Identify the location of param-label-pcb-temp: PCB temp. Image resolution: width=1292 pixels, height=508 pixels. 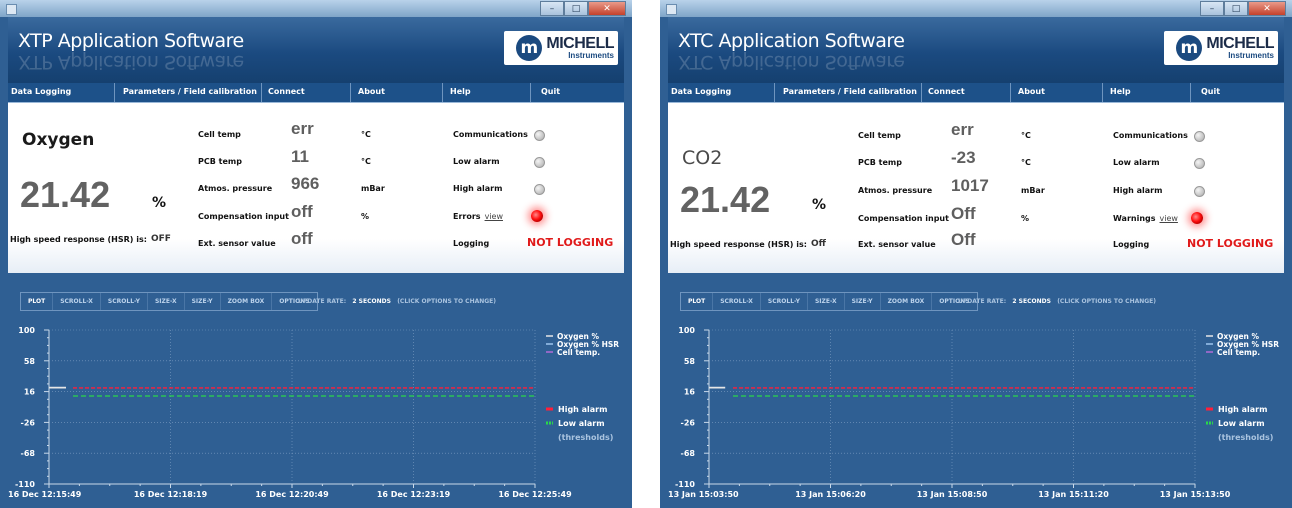
(880, 162).